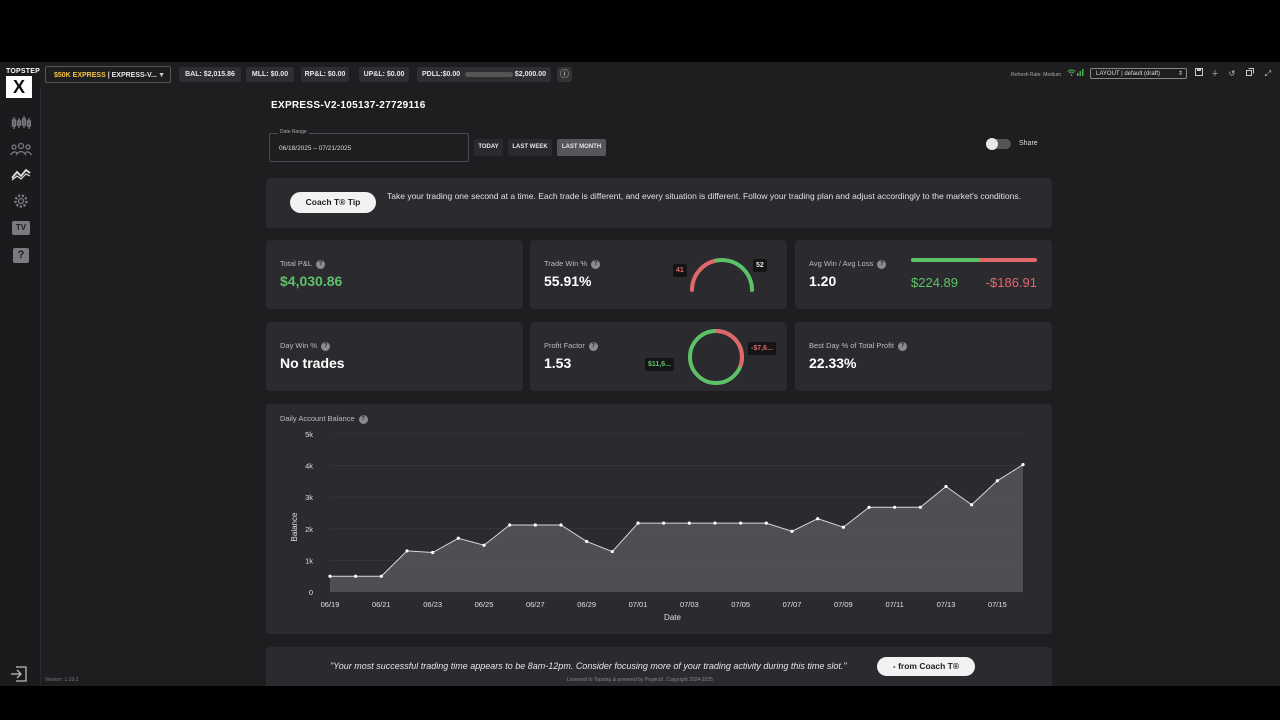 The image size is (1280, 720). I want to click on last-month-button: LAST MONTH, so click(581, 147).